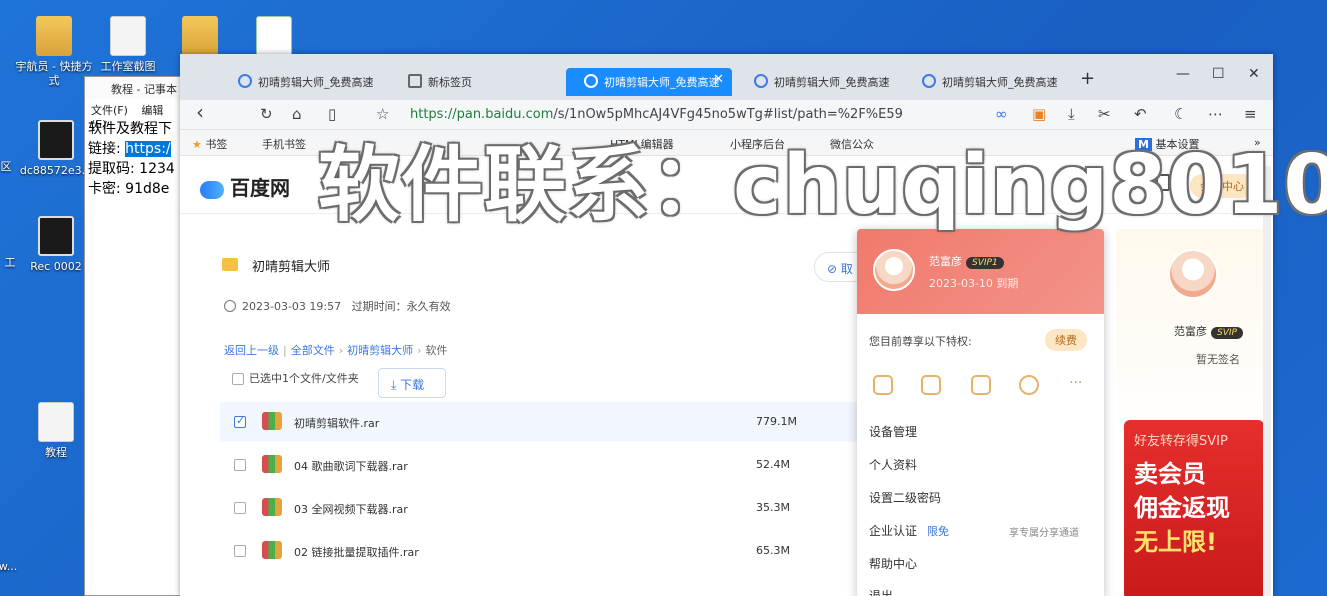 This screenshot has height=596, width=1327. Describe the element at coordinates (540, 422) in the screenshot. I see `table-row: 初晴剪辑软件.rar 779.1M` at that location.